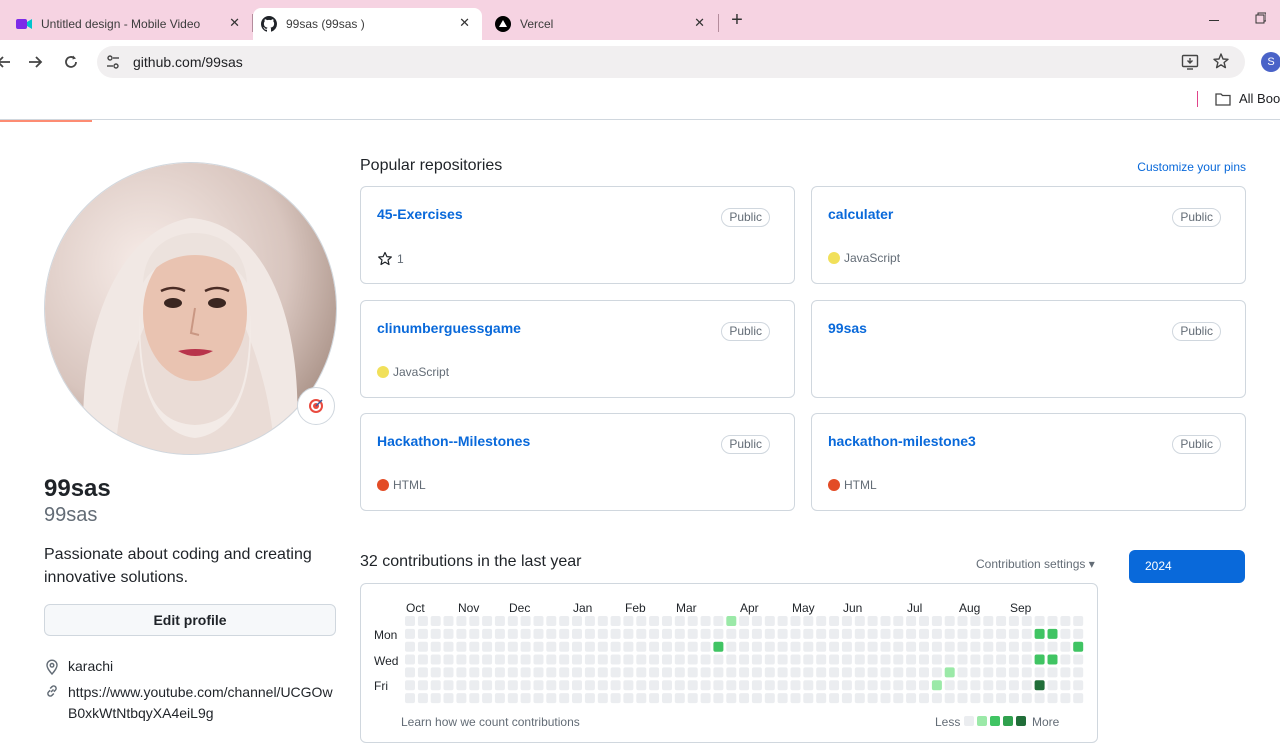  I want to click on customize-pins-link: Customize your pins, so click(1191, 167).